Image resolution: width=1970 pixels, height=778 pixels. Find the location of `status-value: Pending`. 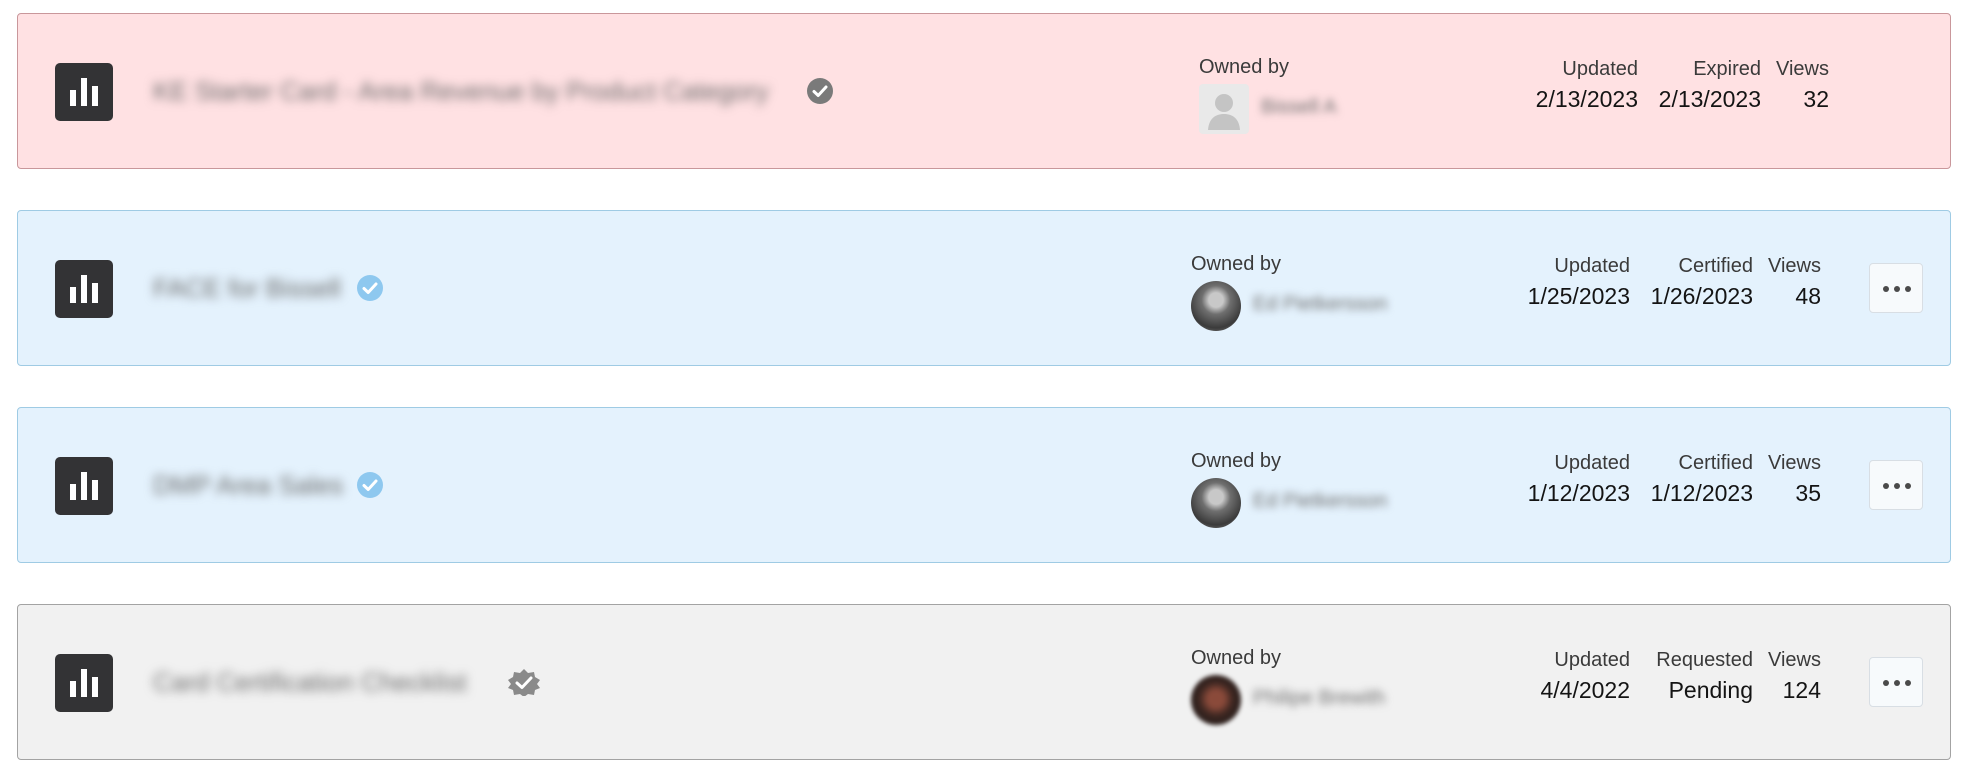

status-value: Pending is located at coordinates (1710, 690).